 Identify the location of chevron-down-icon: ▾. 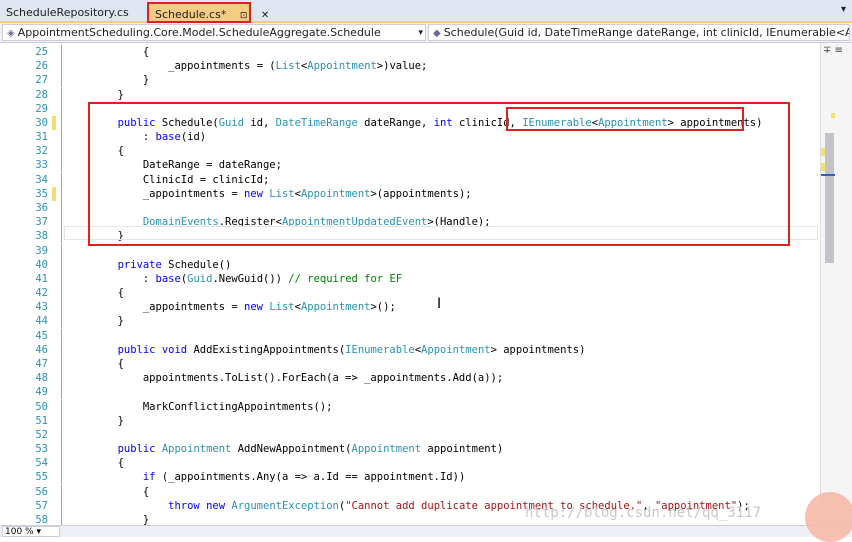
(420, 32).